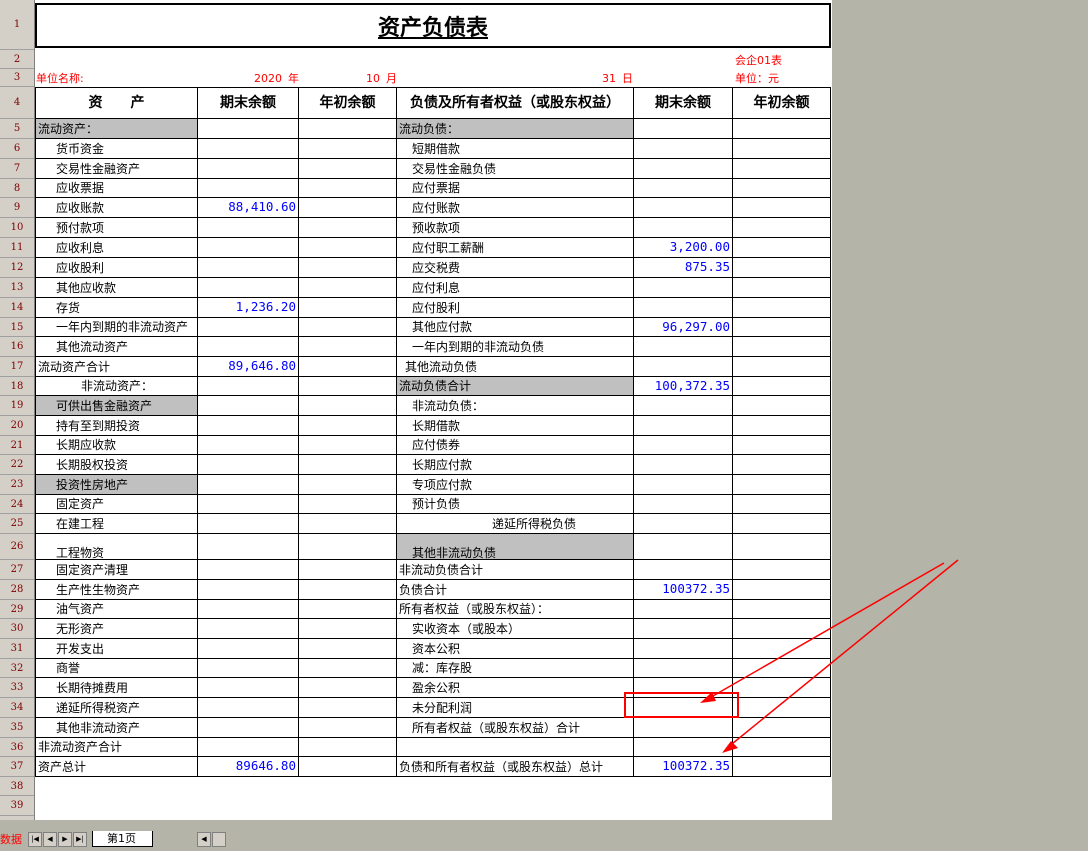 Image resolution: width=1088 pixels, height=851 pixels. Describe the element at coordinates (116, 208) in the screenshot. I see `asset-item-label: 应收账款` at that location.